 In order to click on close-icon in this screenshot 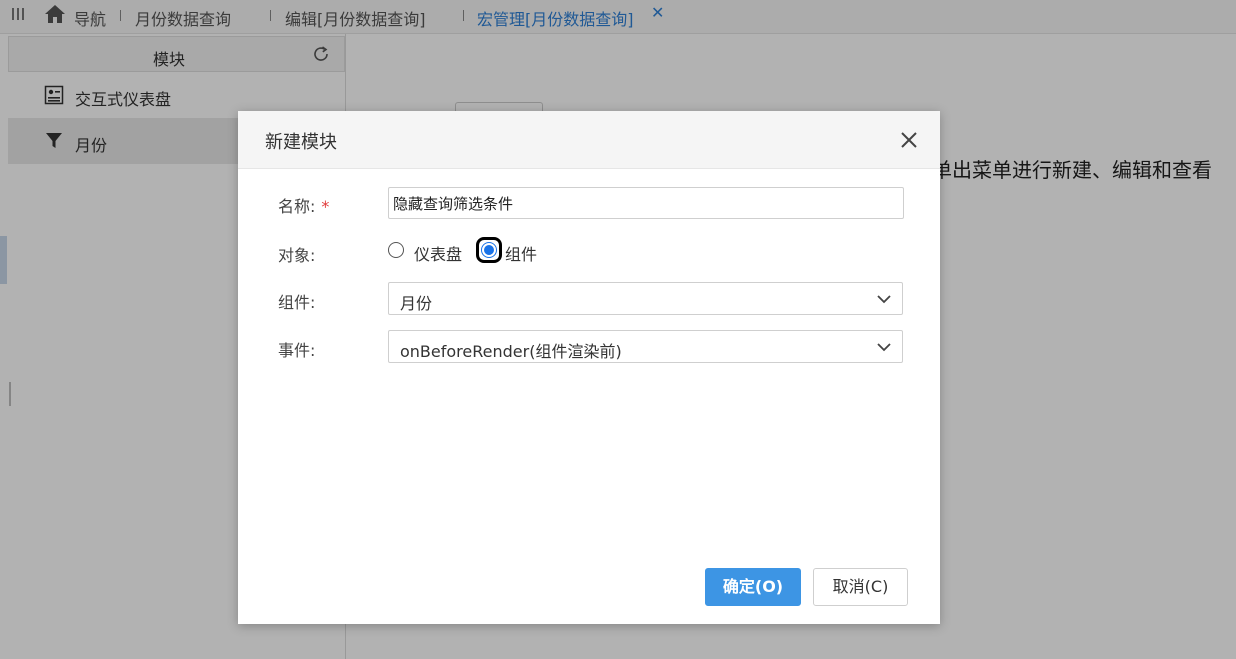, I will do `click(909, 140)`.